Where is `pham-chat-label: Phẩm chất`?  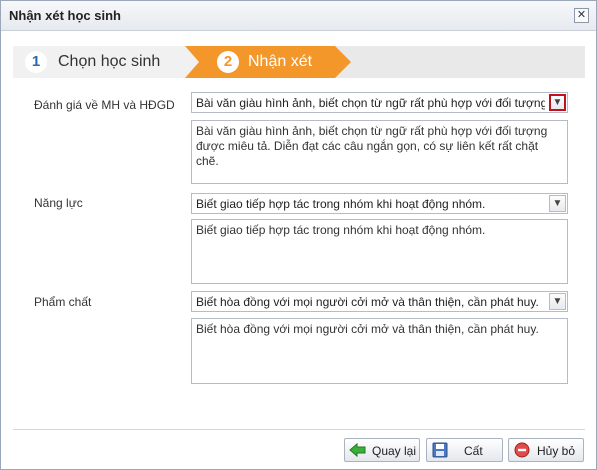
pham-chat-label: Phẩm chất is located at coordinates (63, 302).